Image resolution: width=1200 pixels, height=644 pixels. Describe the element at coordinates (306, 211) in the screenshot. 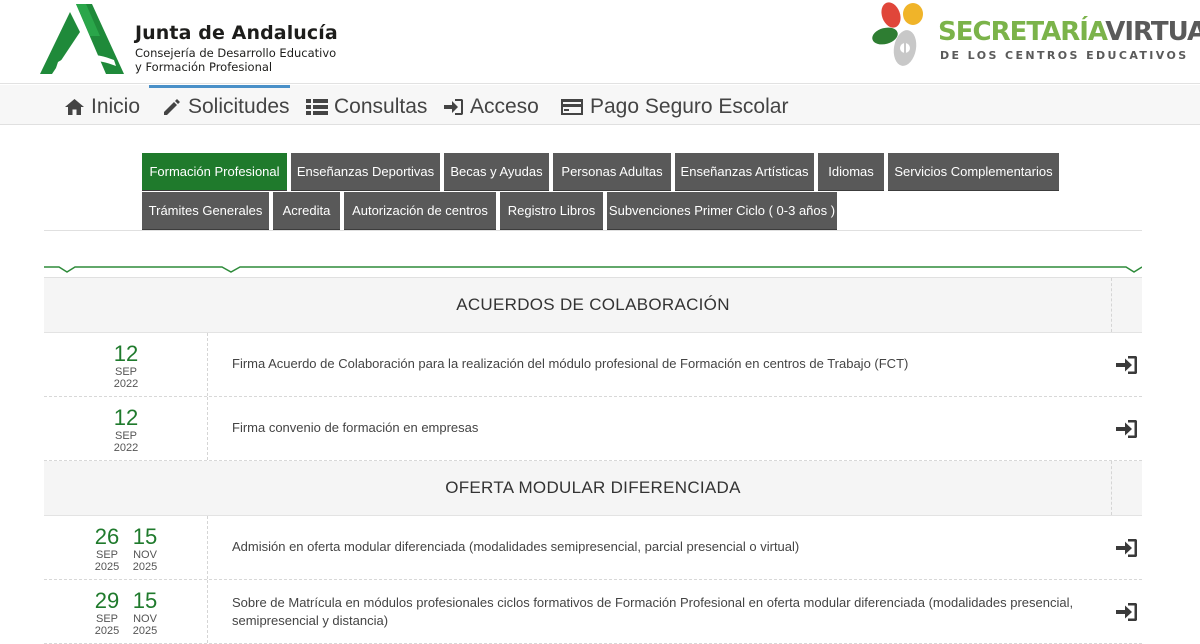

I see `cat-acredita: Acredita` at that location.